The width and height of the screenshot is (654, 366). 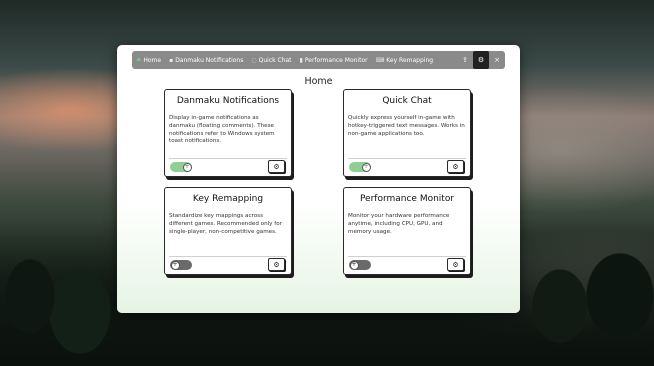 I want to click on nav-item-label: Quick Chat, so click(x=275, y=60).